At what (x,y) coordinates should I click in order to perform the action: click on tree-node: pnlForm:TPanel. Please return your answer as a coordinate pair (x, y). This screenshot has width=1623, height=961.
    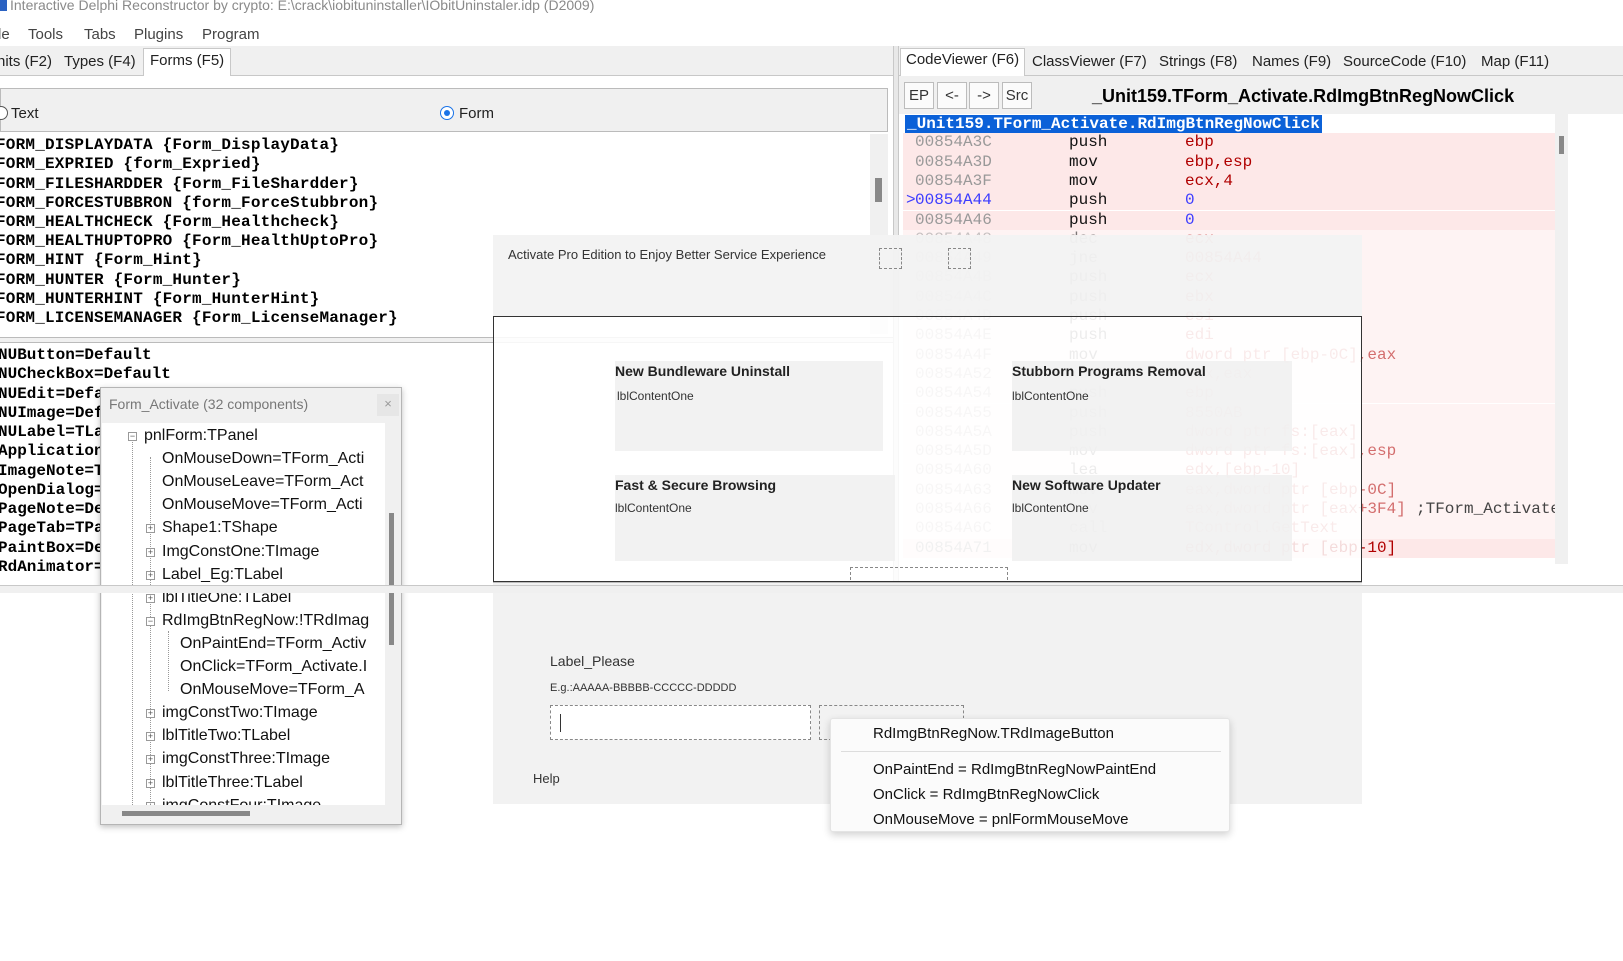
    Looking at the image, I should click on (201, 436).